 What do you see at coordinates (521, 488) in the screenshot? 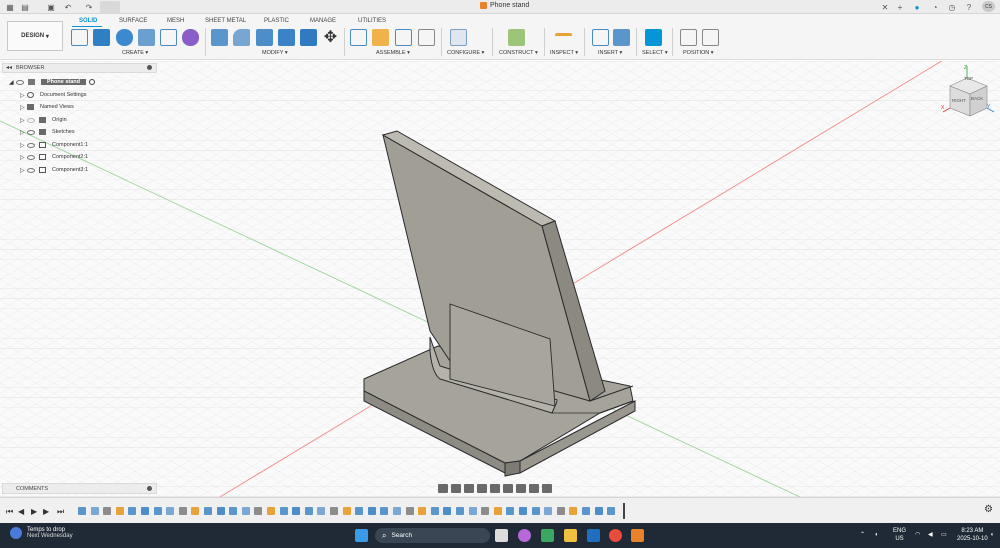
I see `visual-style-icon` at bounding box center [521, 488].